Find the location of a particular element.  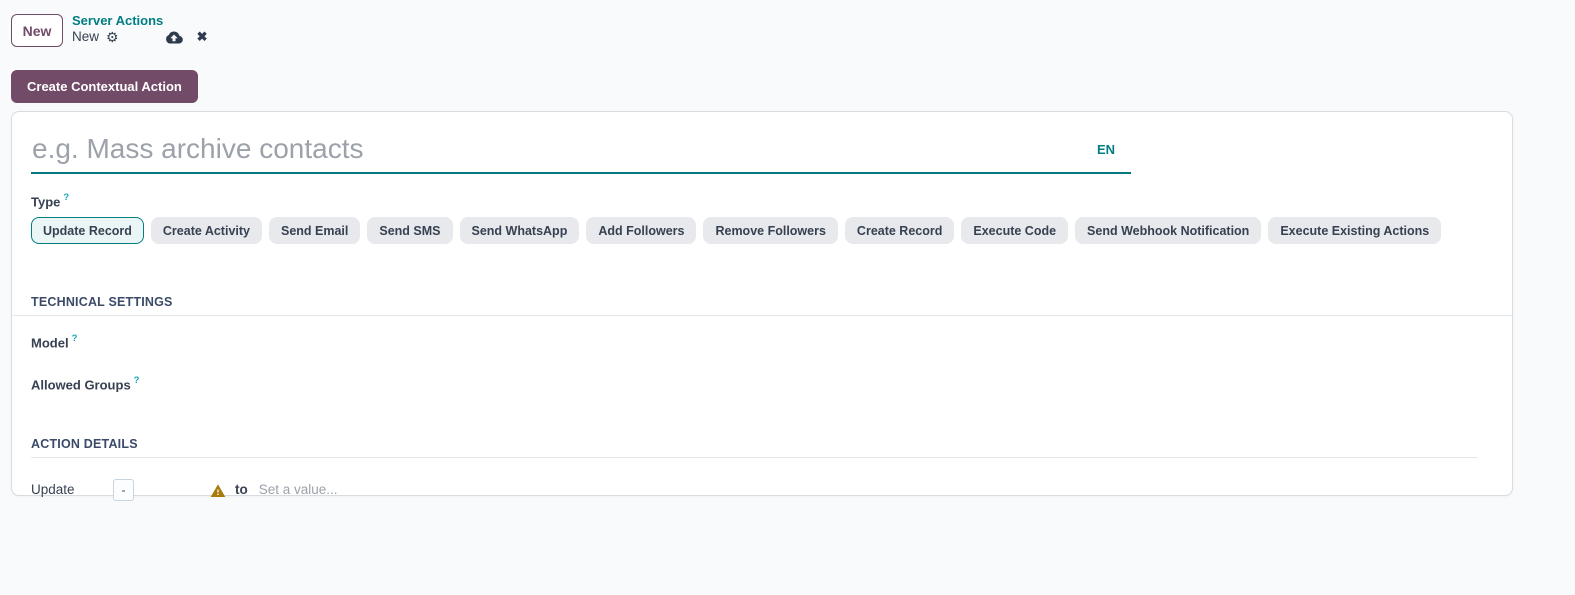

type-option-send-email: Send Email is located at coordinates (314, 231).